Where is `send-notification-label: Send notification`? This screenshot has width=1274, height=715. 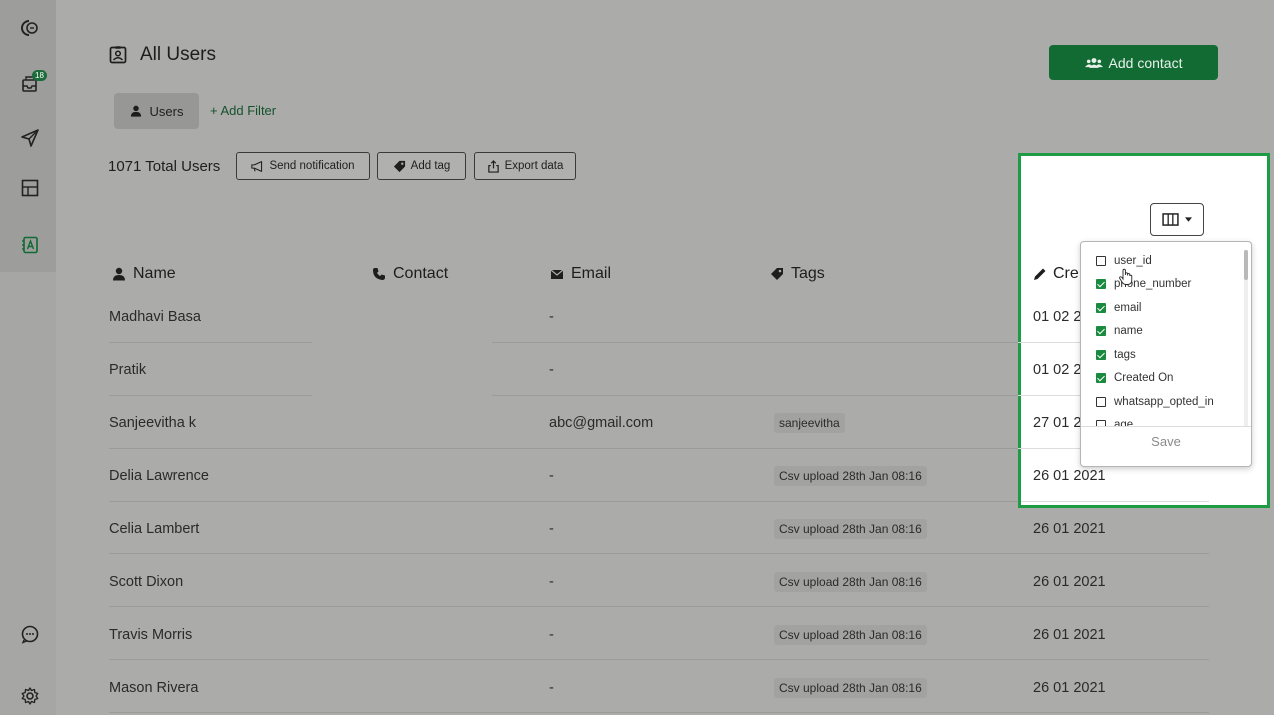 send-notification-label: Send notification is located at coordinates (312, 166).